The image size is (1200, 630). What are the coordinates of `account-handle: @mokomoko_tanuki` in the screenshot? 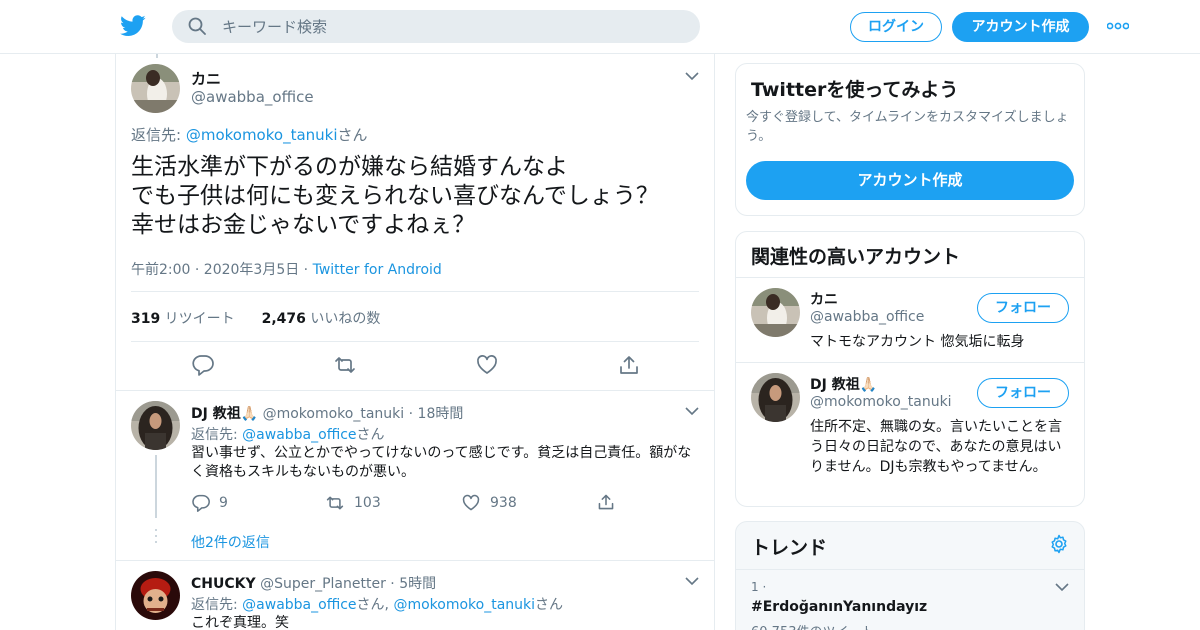 It's located at (881, 402).